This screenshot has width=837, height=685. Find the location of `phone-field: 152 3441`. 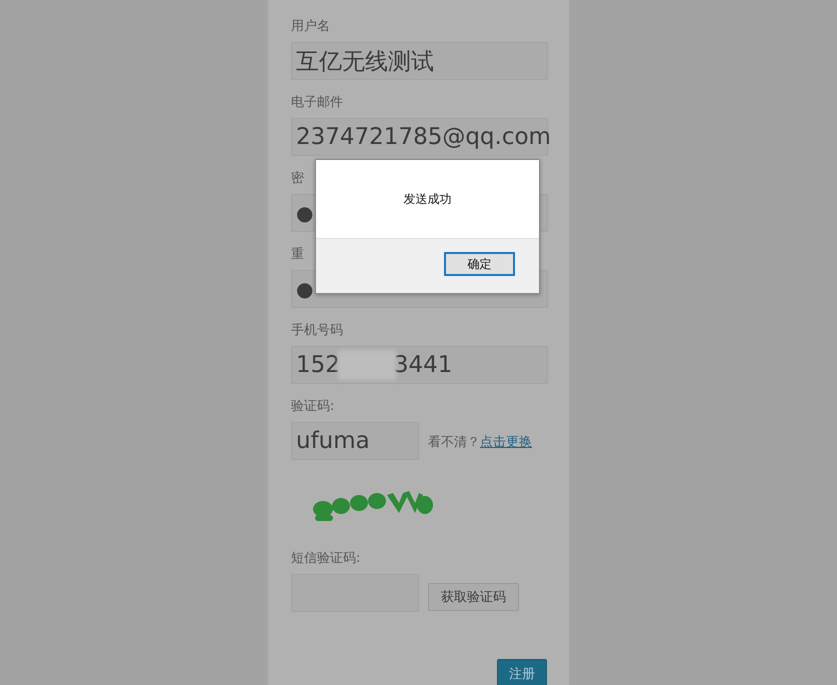

phone-field: 152 3441 is located at coordinates (419, 365).